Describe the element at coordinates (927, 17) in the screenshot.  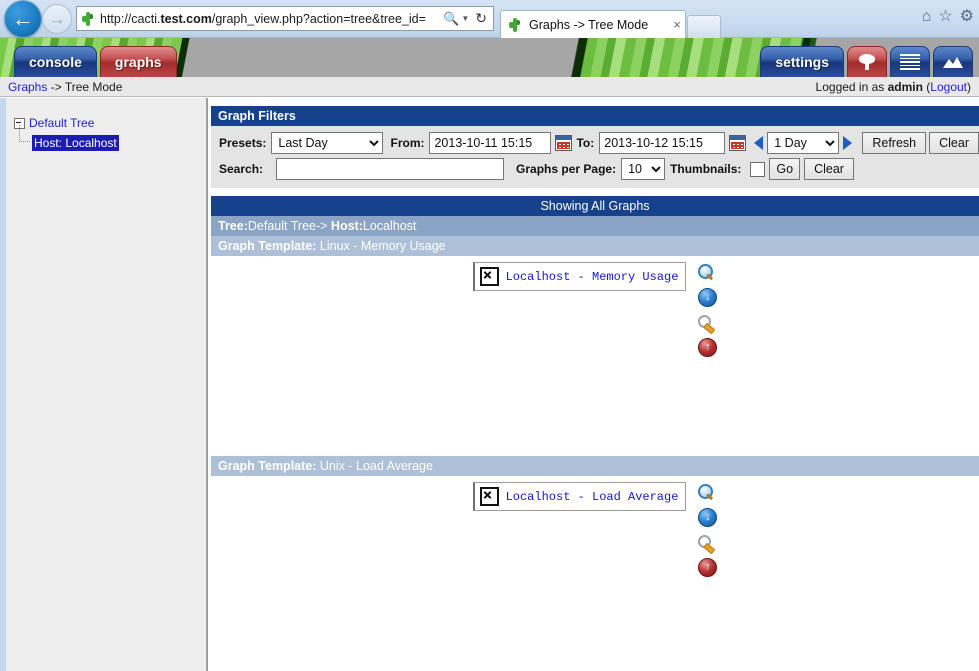
I see `home-icon: ⌂` at that location.